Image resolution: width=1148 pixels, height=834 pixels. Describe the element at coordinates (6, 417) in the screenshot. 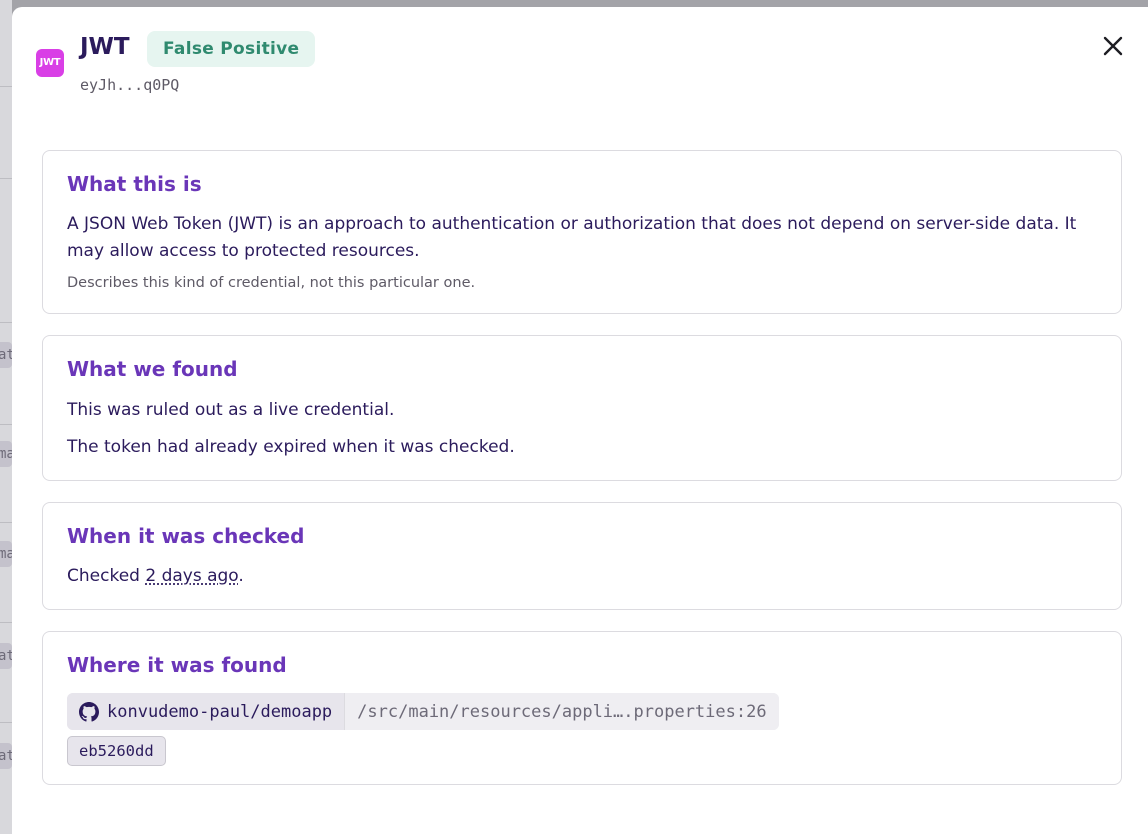

I see `background-page-strip` at that location.